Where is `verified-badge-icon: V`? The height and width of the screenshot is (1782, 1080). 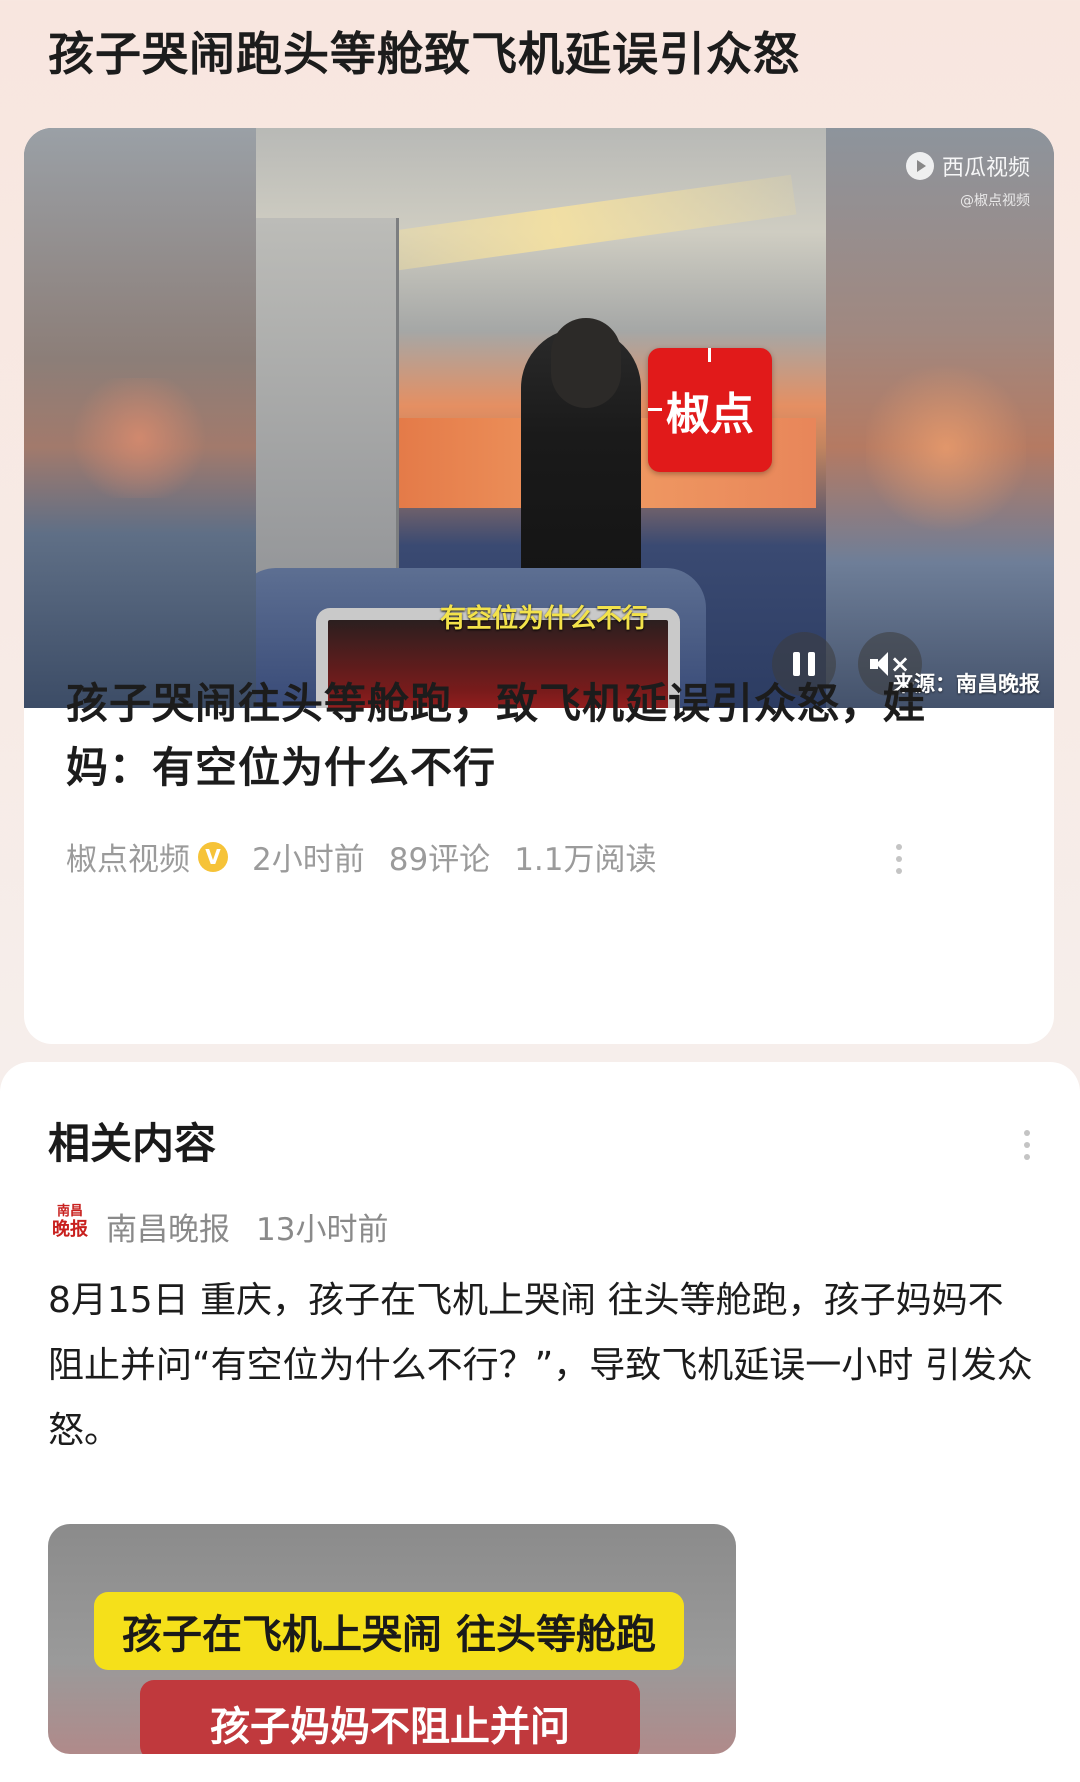
verified-badge-icon: V is located at coordinates (213, 856).